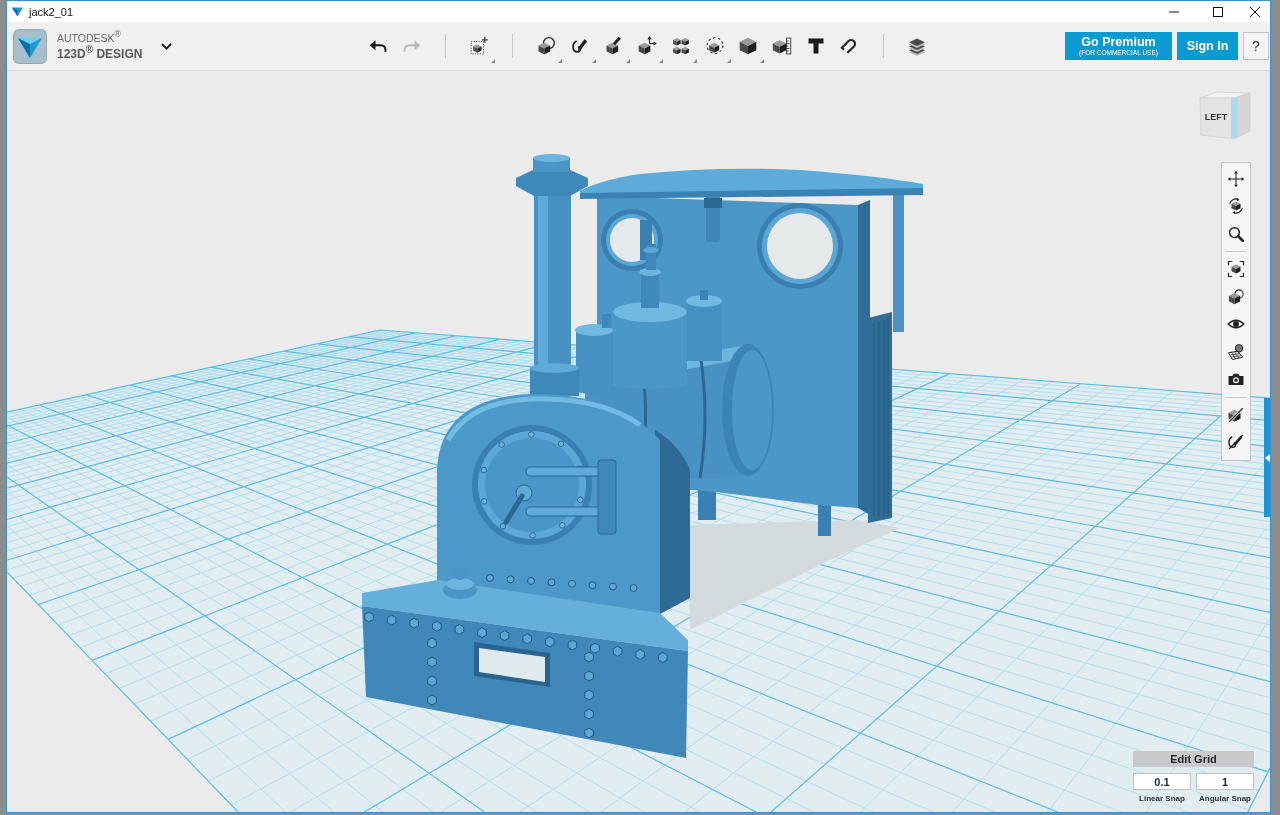 This screenshot has height=815, width=1280. Describe the element at coordinates (1236, 269) in the screenshot. I see `cube-brackets-icon` at that location.